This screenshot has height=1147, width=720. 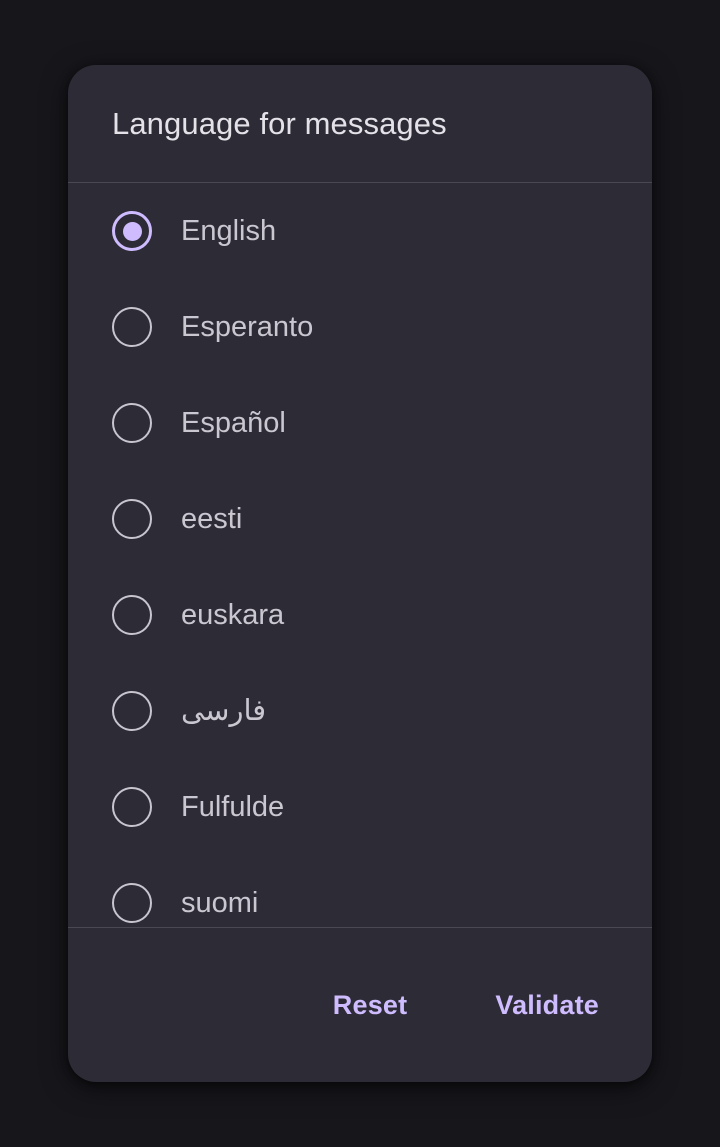 What do you see at coordinates (360, 423) in the screenshot?
I see `language-option-row: Español` at bounding box center [360, 423].